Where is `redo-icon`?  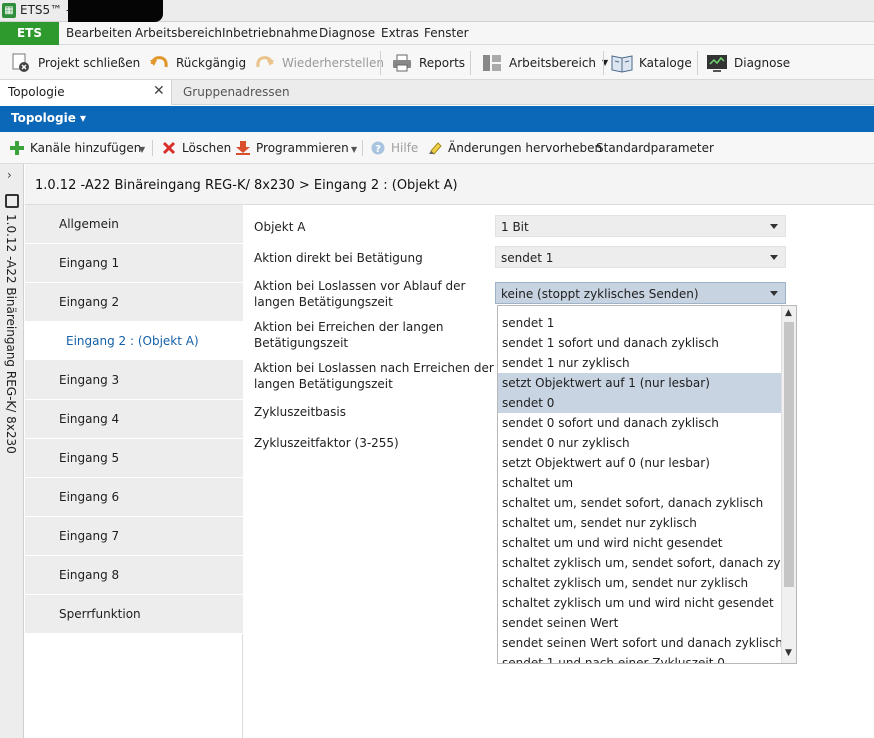
redo-icon is located at coordinates (265, 63).